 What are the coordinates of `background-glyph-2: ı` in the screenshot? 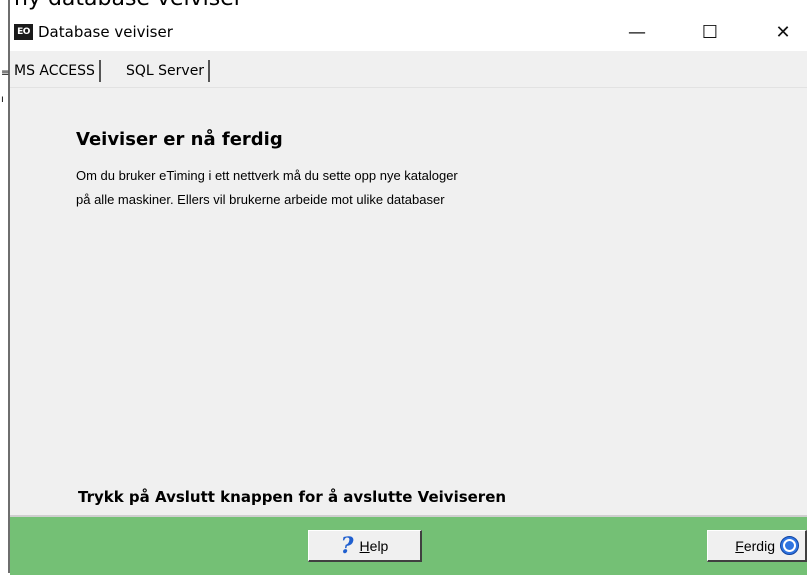 It's located at (2, 99).